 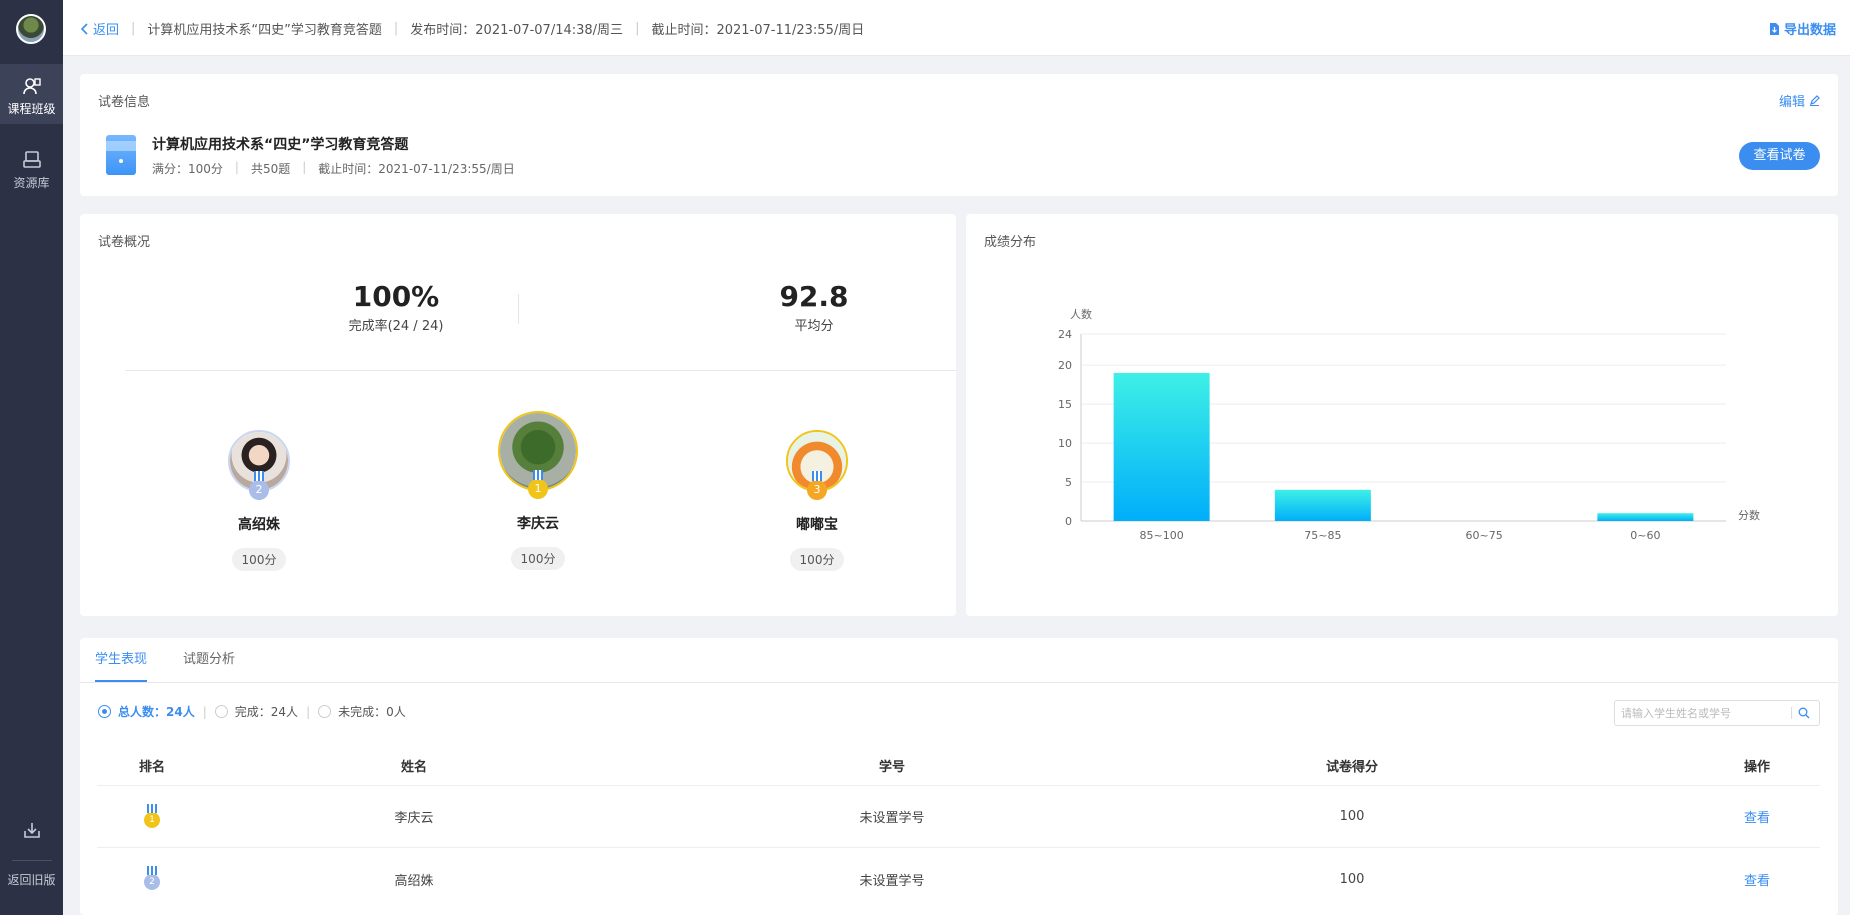 I want to click on filter-total-value: 24人, so click(x=180, y=712).